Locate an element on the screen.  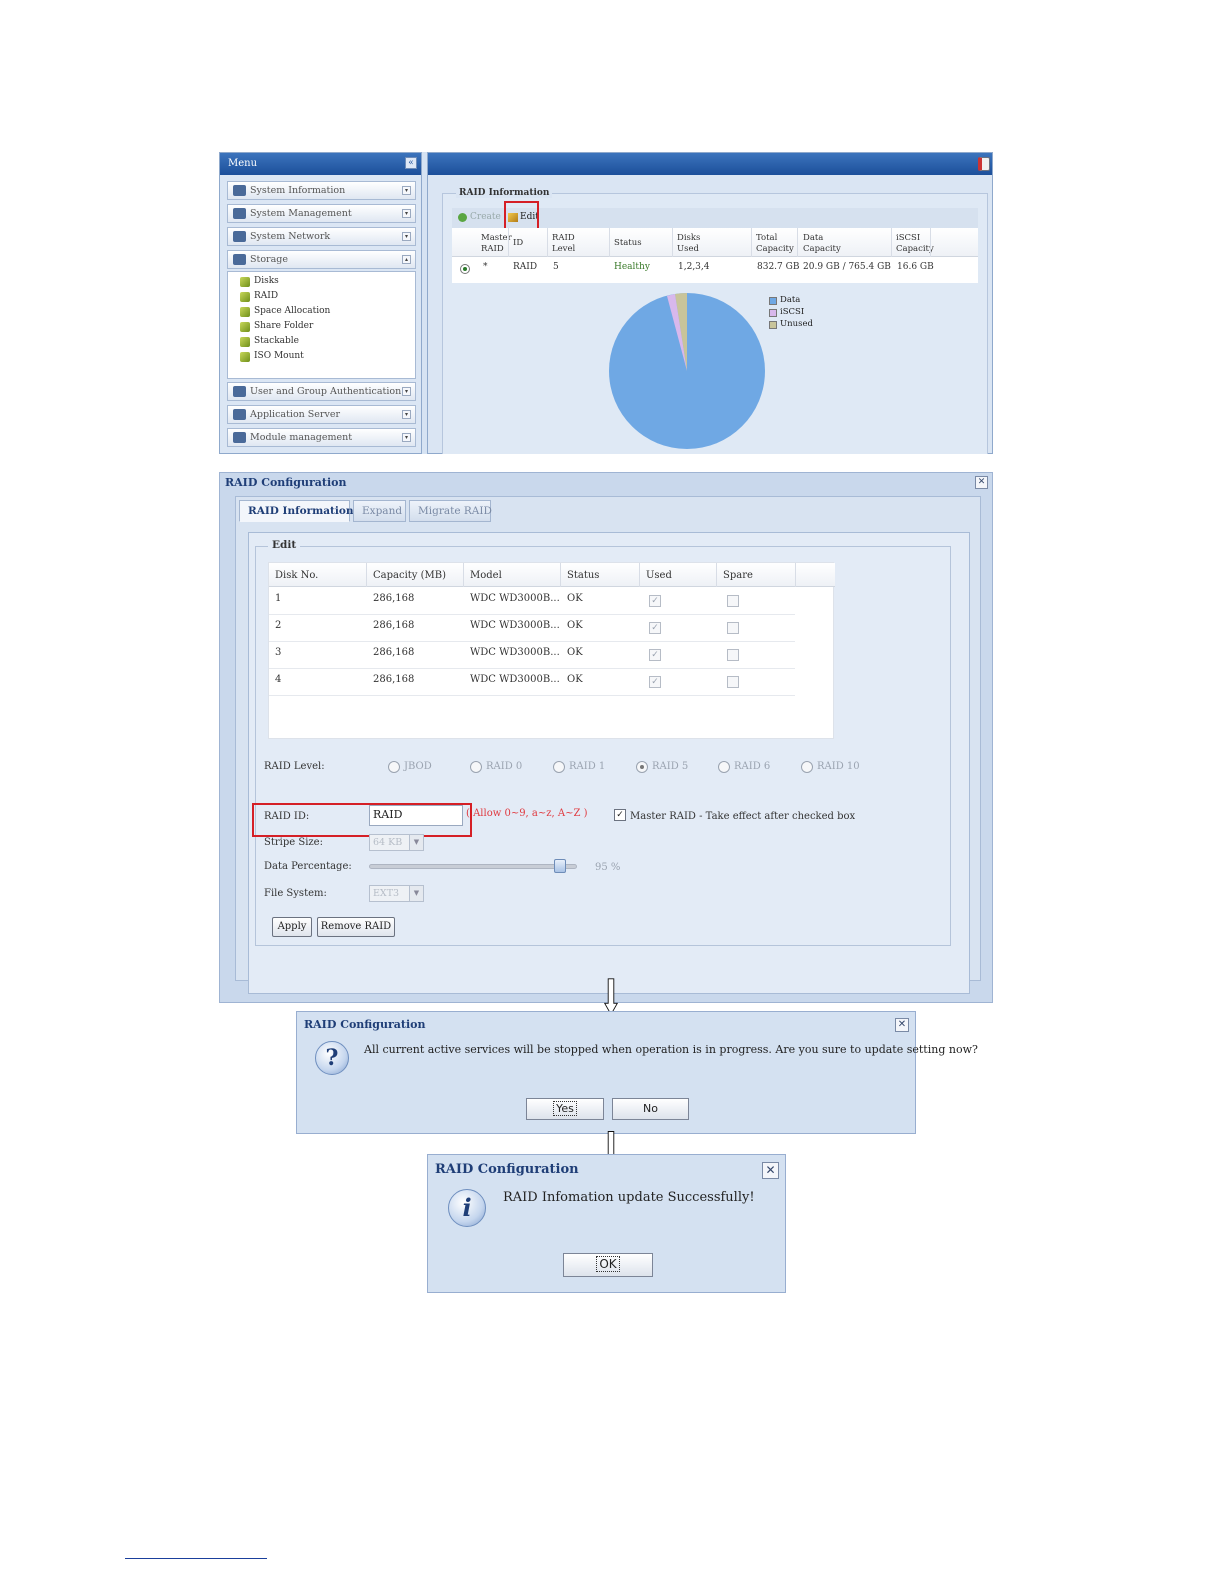
stripe-size-label: Stripe Size: is located at coordinates (293, 842).